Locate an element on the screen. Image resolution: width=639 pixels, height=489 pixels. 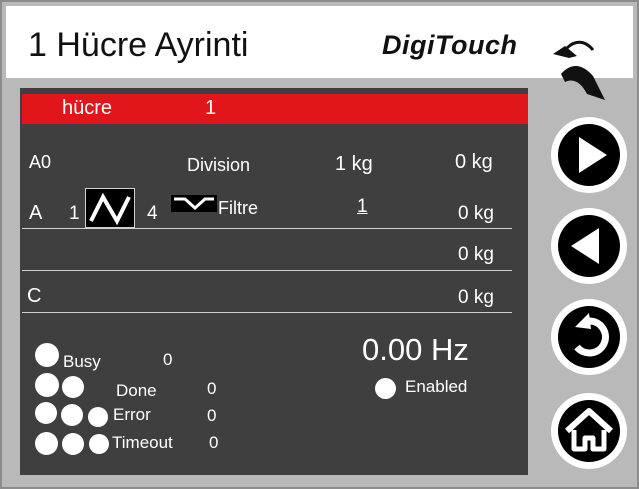
previous-button is located at coordinates (589, 246).